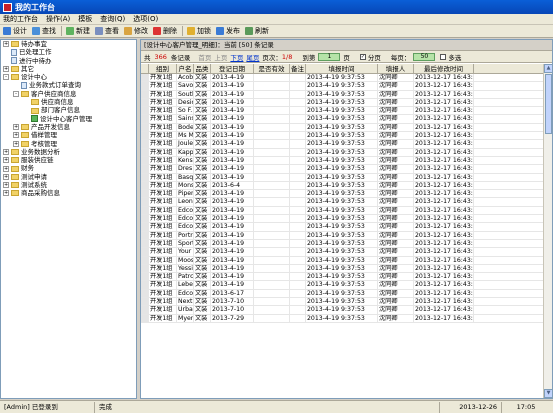 Image resolution: width=553 pixels, height=413 pixels. I want to click on tree-item: + 测试申请, so click(68, 177).